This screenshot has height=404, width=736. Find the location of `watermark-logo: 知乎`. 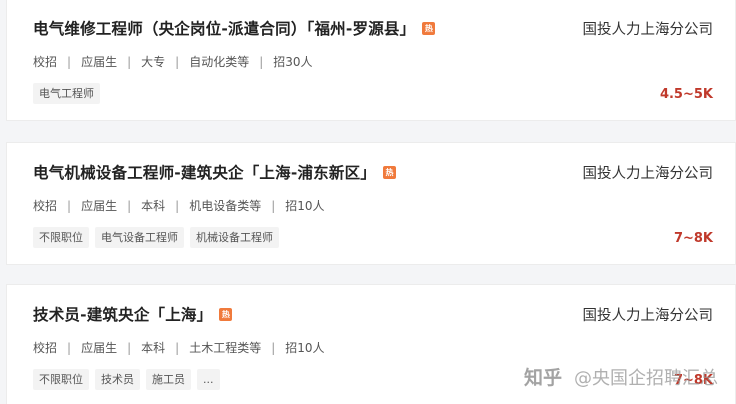

watermark-logo: 知乎 is located at coordinates (542, 378).